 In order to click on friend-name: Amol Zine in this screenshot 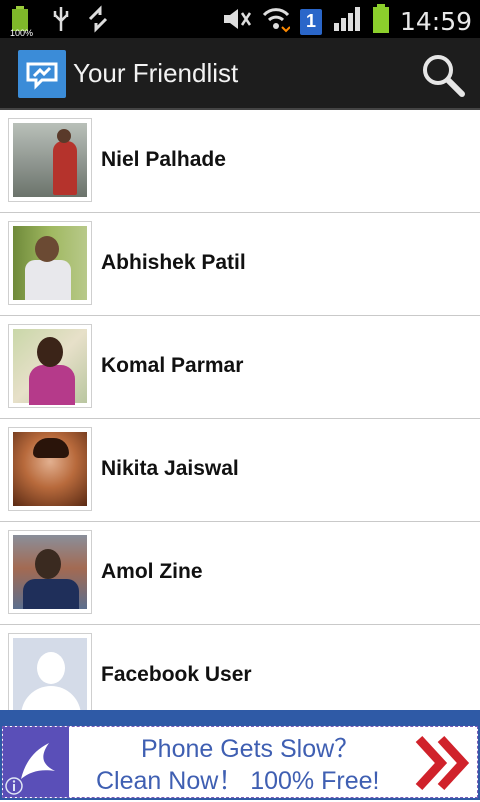, I will do `click(152, 571)`.